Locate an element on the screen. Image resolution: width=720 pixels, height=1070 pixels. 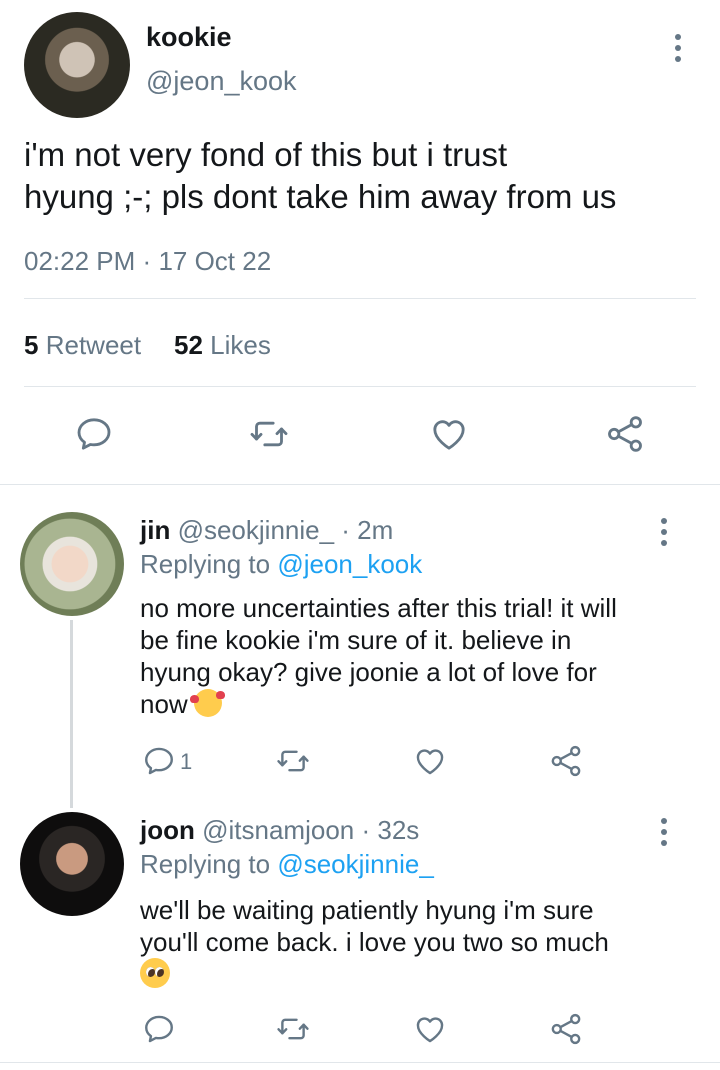
reply-count: 1 is located at coordinates (186, 761).